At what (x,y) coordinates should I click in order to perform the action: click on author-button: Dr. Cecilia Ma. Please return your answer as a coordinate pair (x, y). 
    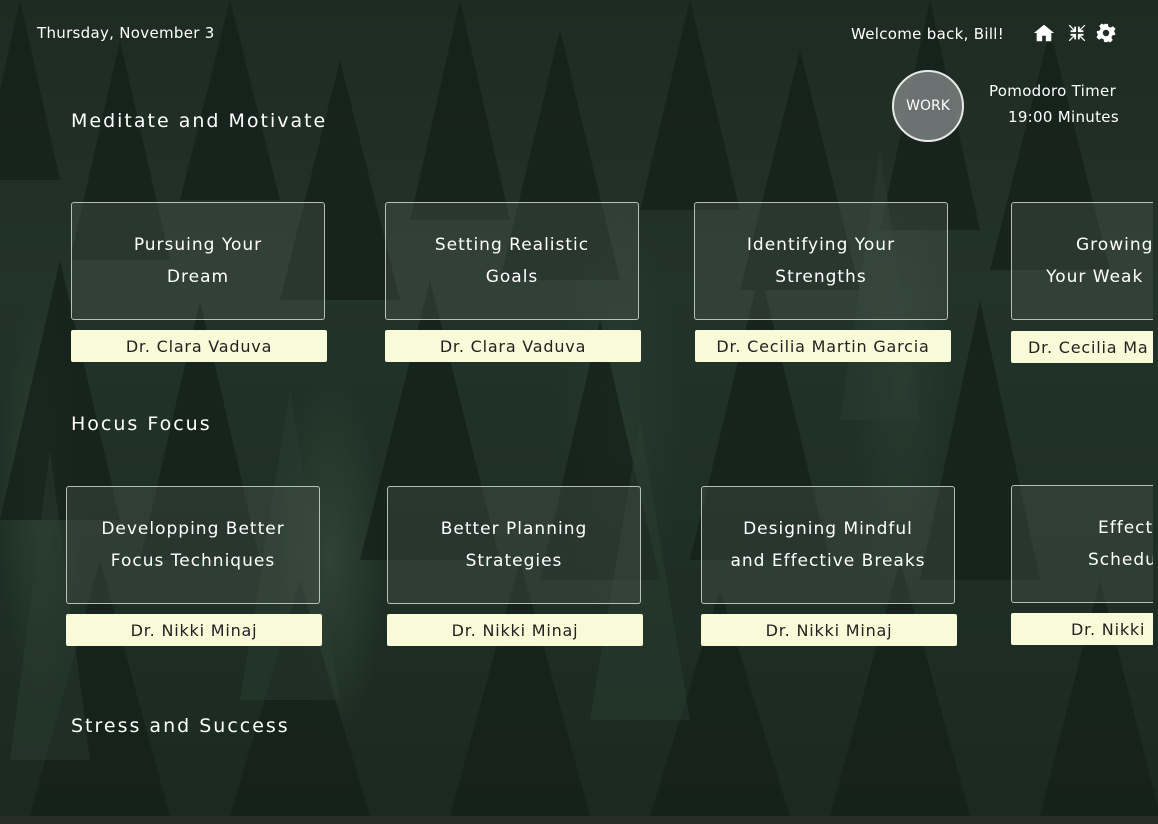
    Looking at the image, I should click on (1082, 347).